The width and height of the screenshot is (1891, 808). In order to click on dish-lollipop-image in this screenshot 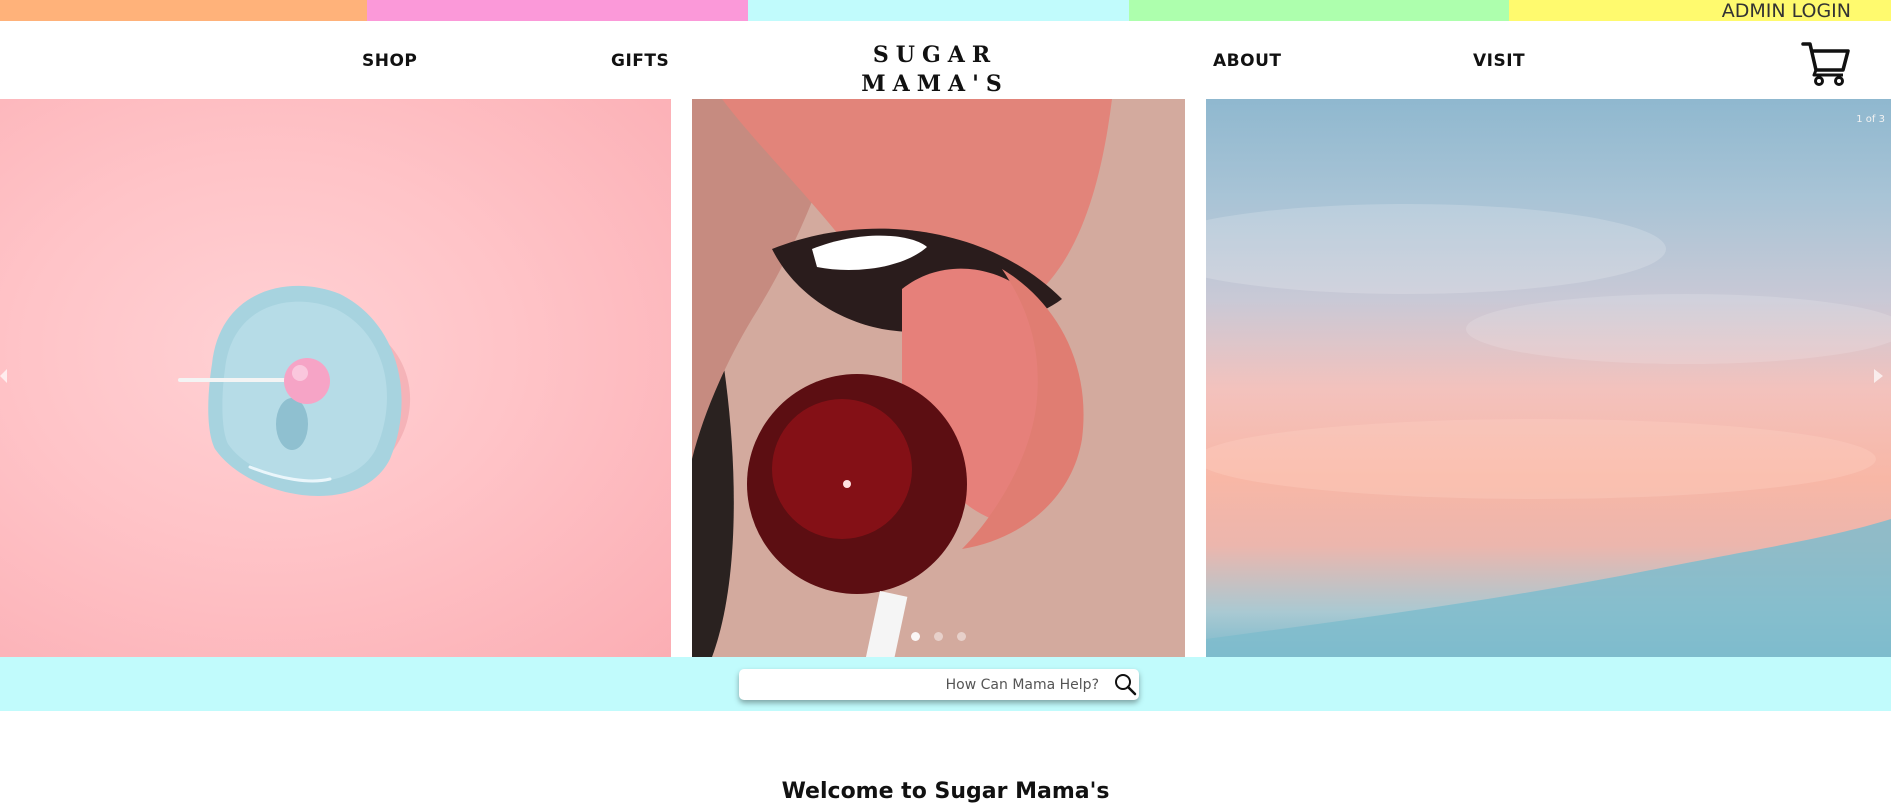, I will do `click(294, 391)`.